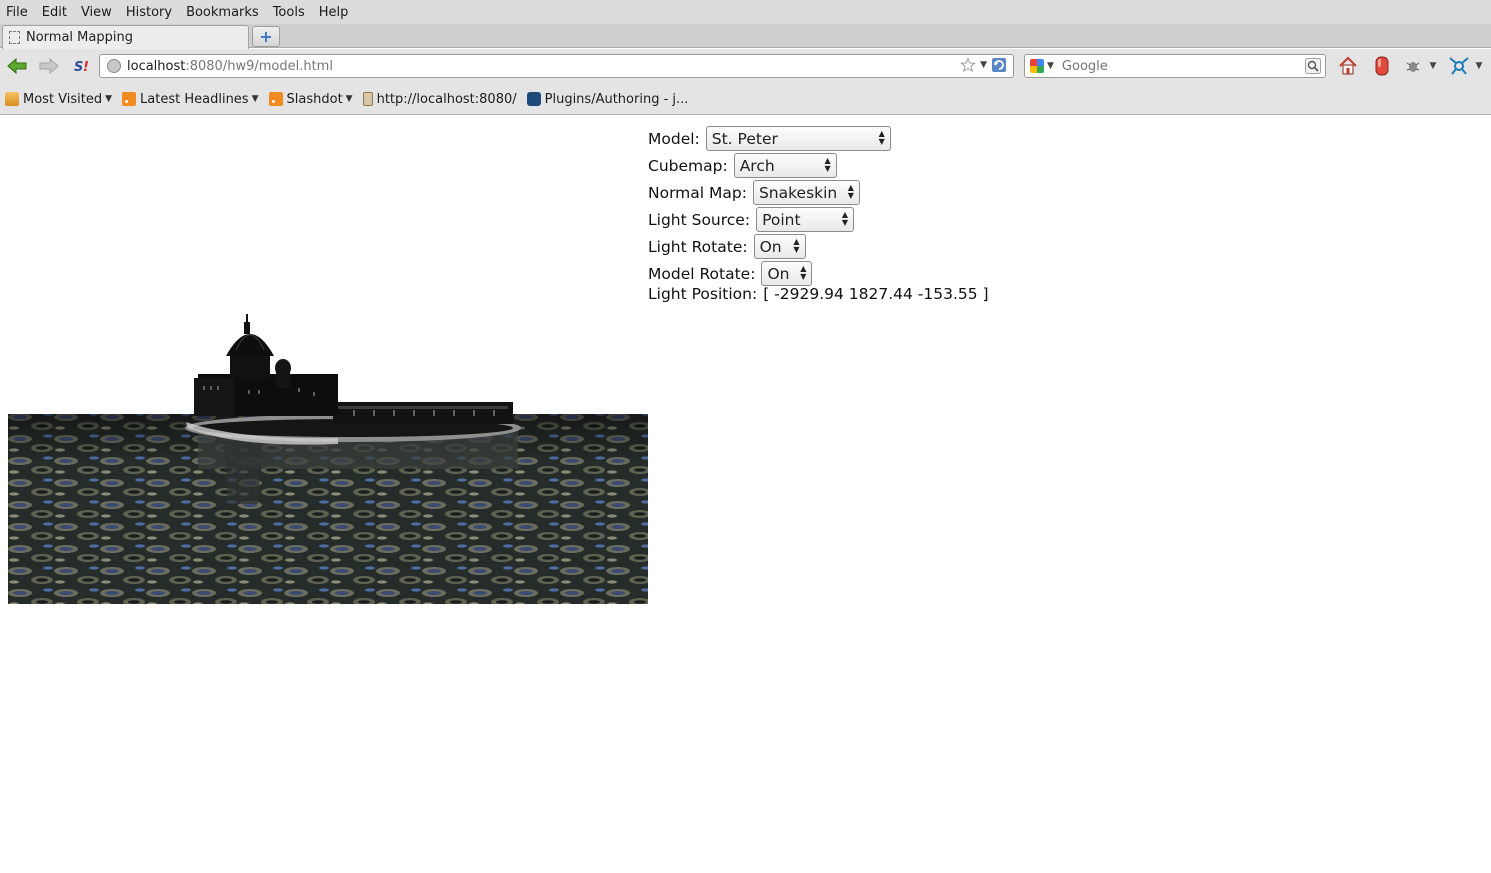 This screenshot has height=873, width=1491. I want to click on light-position-label: Light Position:, so click(703, 294).